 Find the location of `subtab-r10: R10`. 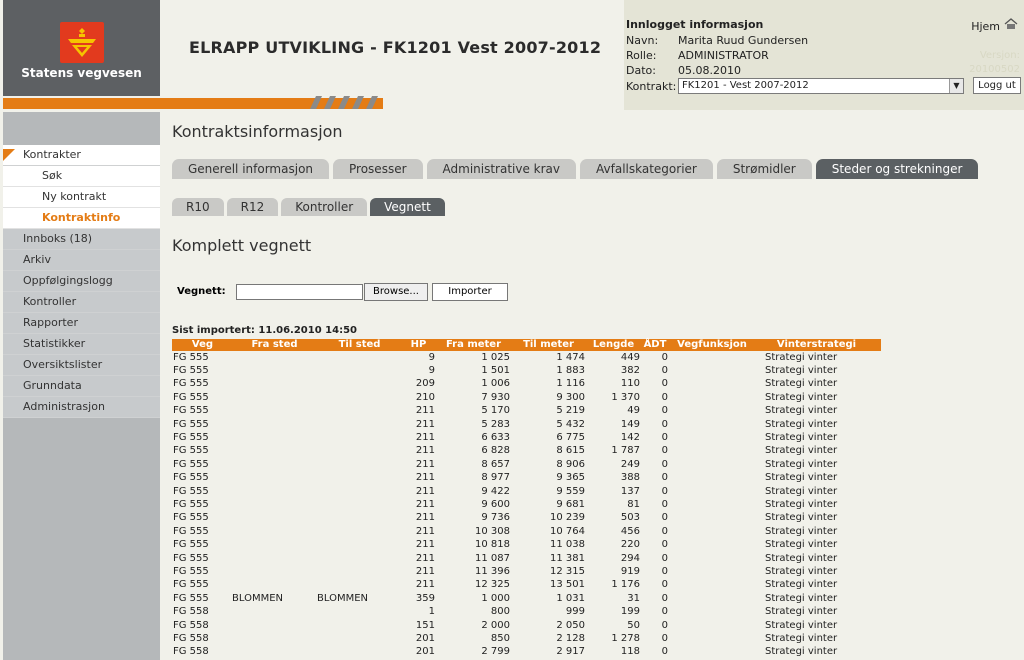

subtab-r10: R10 is located at coordinates (198, 207).